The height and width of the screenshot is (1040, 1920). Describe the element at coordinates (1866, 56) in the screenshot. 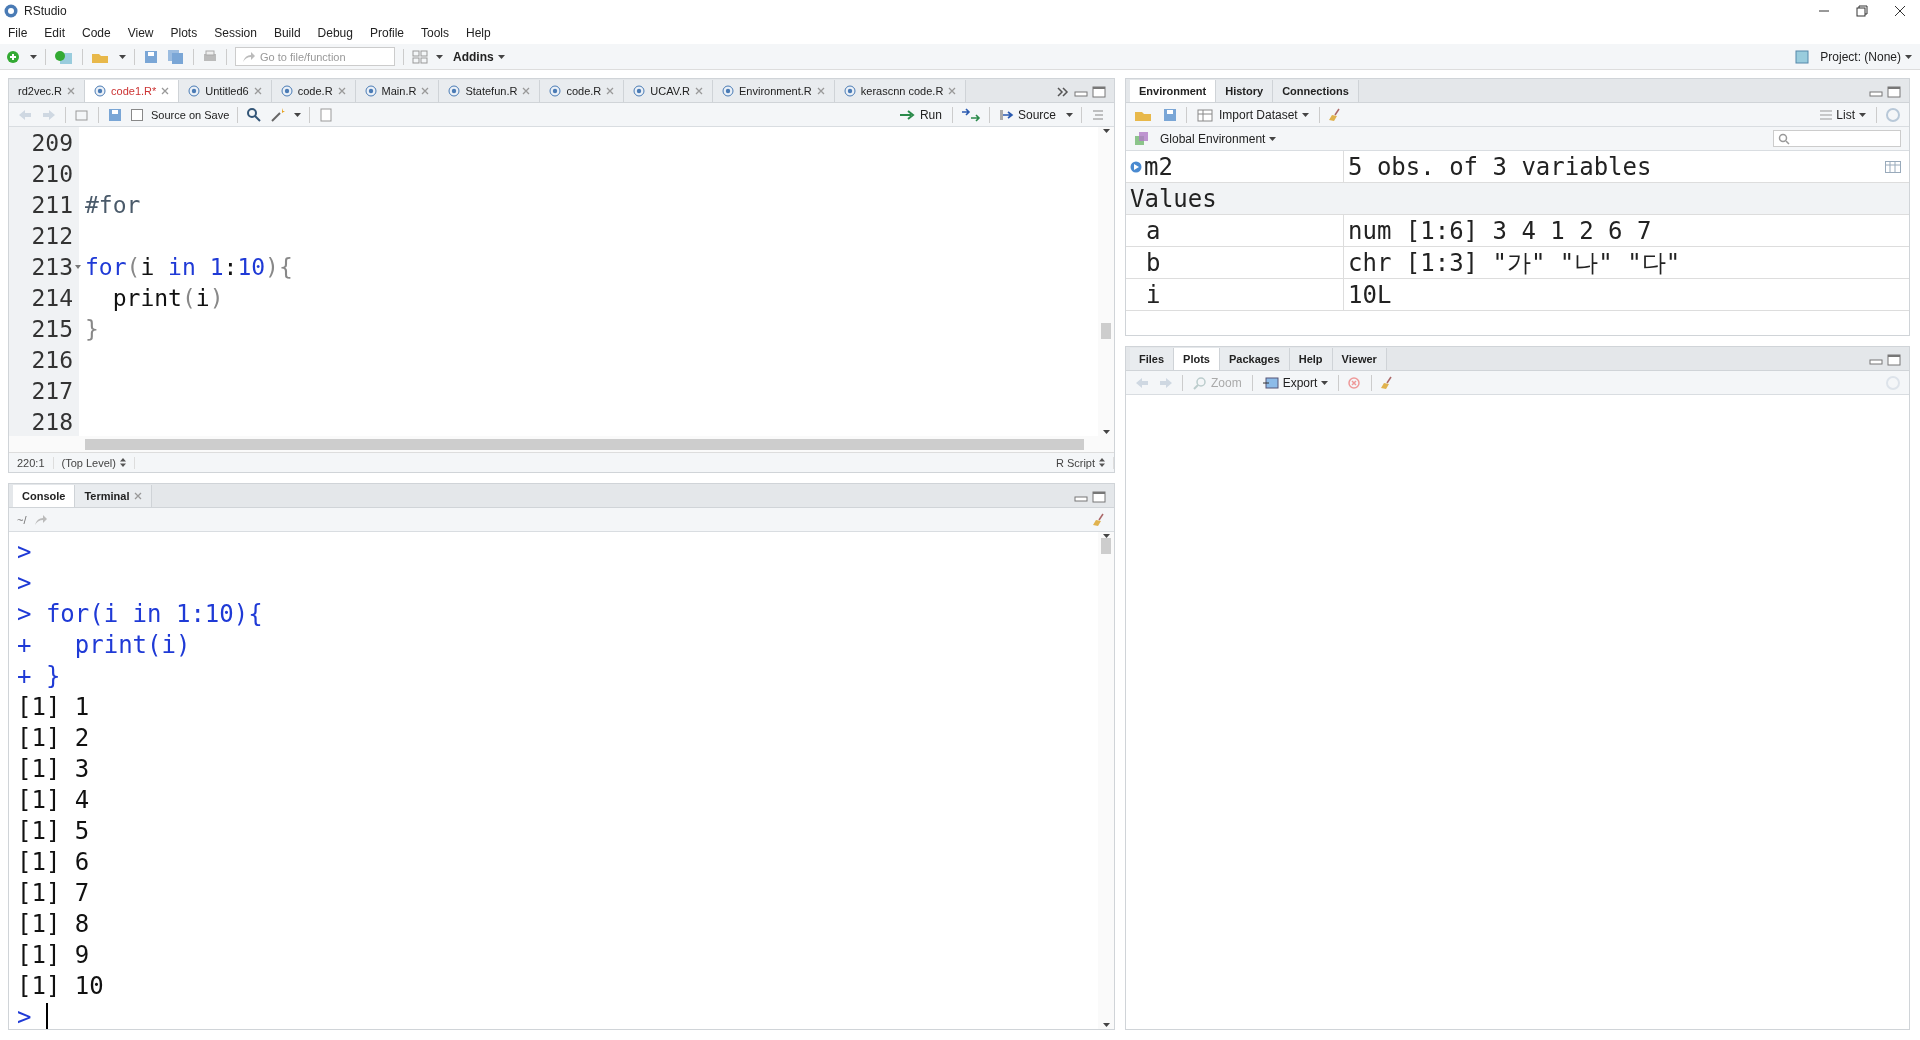

I see `project-menu: Project: (None)` at that location.